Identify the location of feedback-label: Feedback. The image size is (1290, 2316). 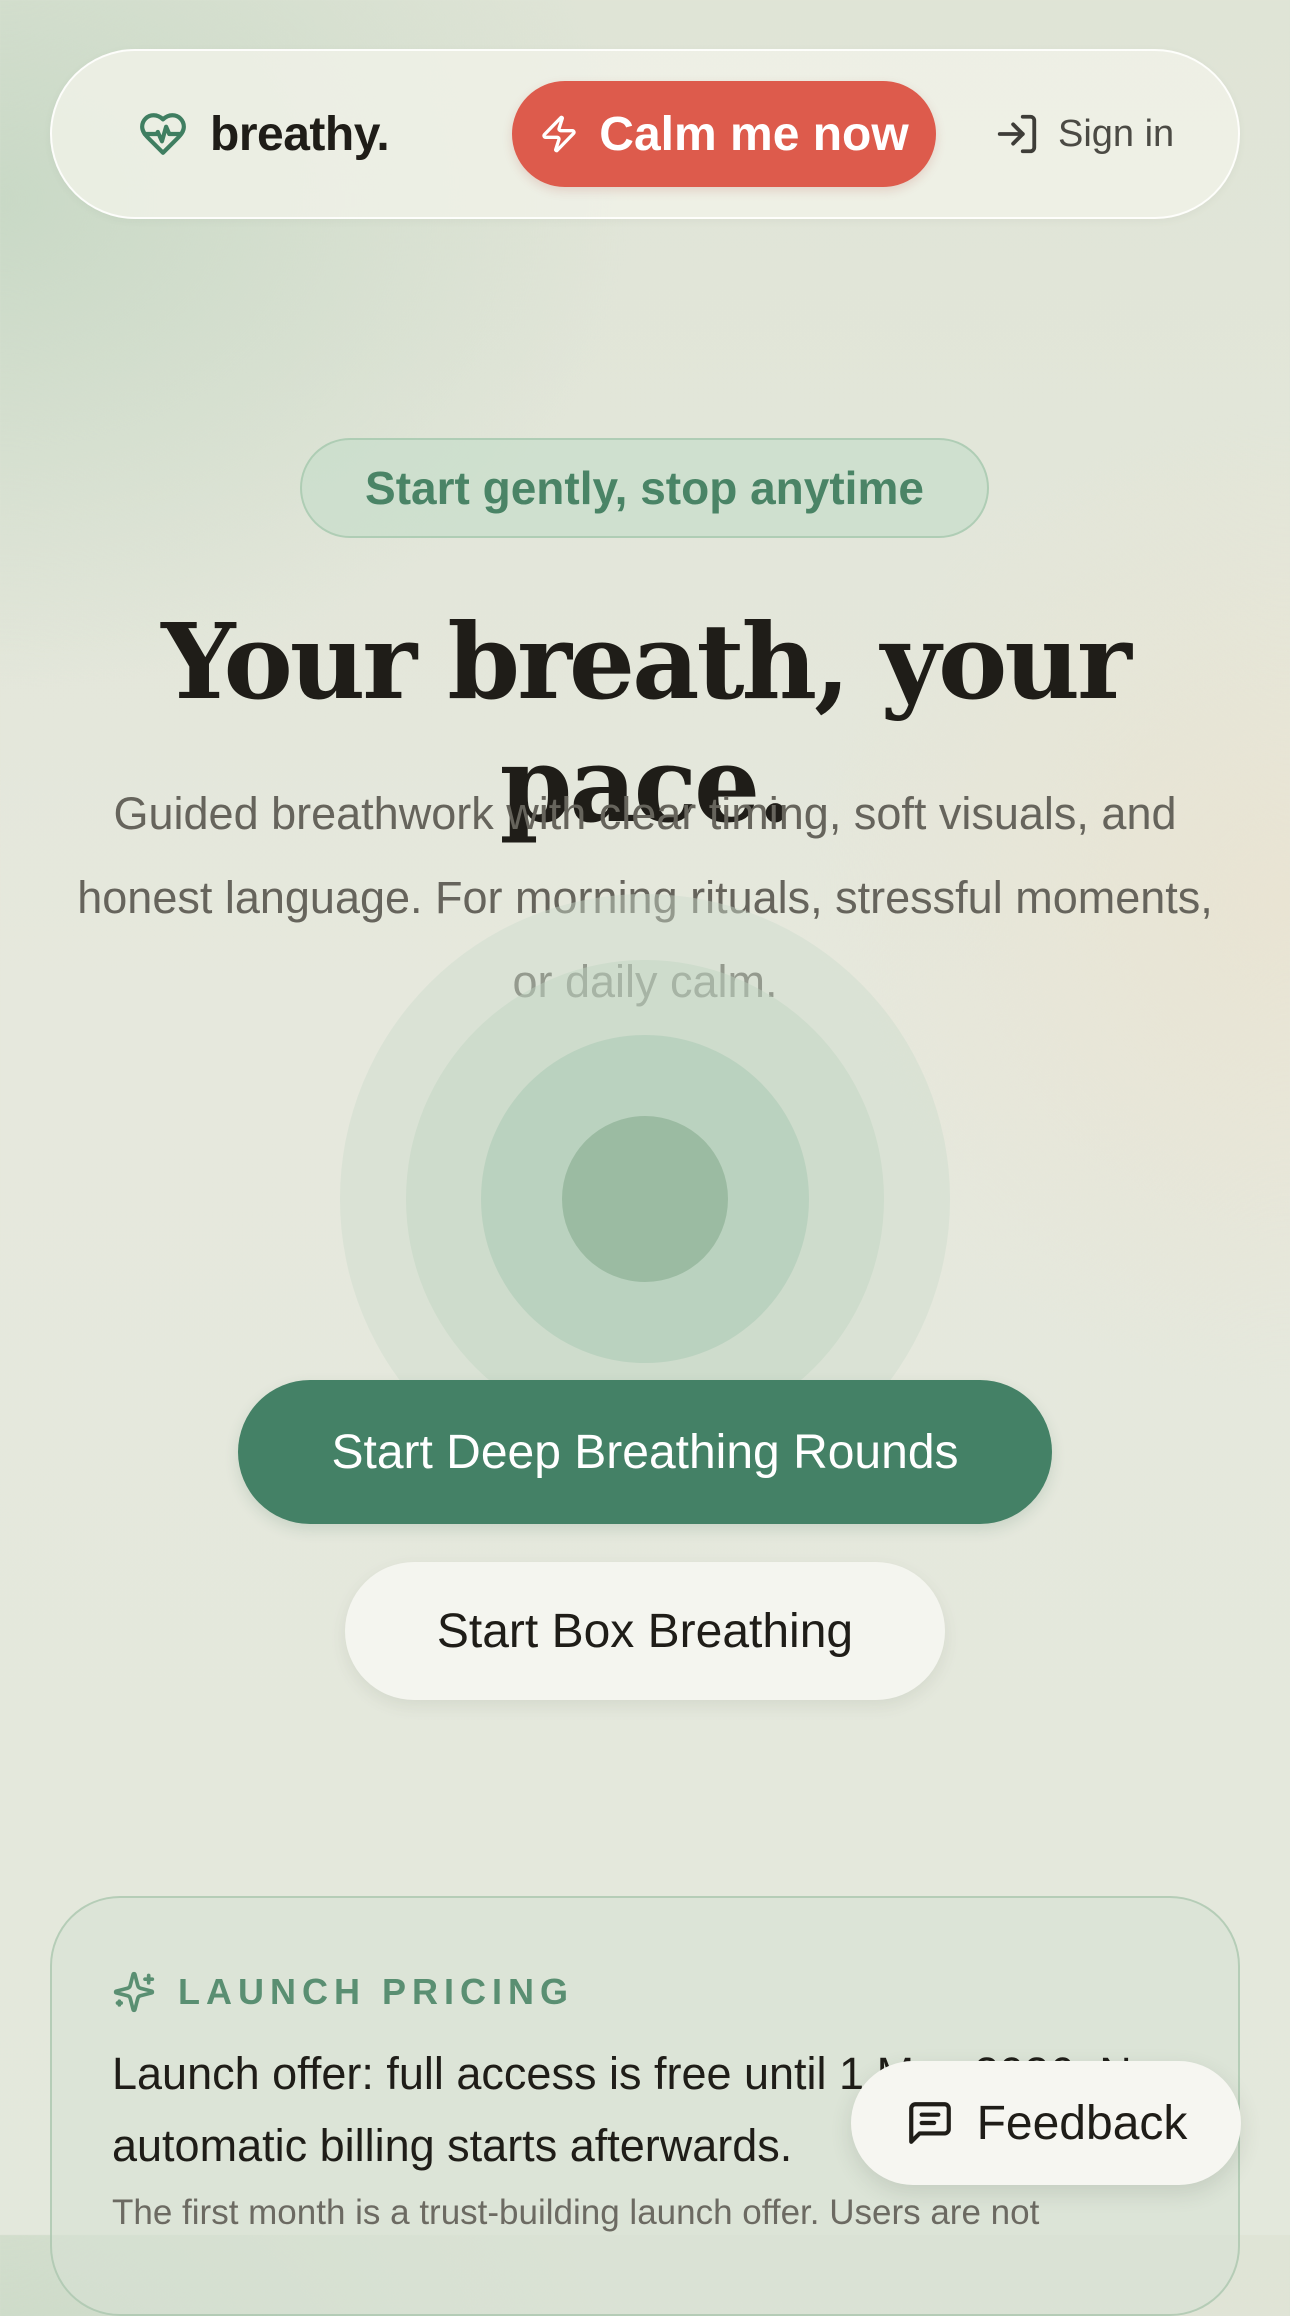
(1082, 2123).